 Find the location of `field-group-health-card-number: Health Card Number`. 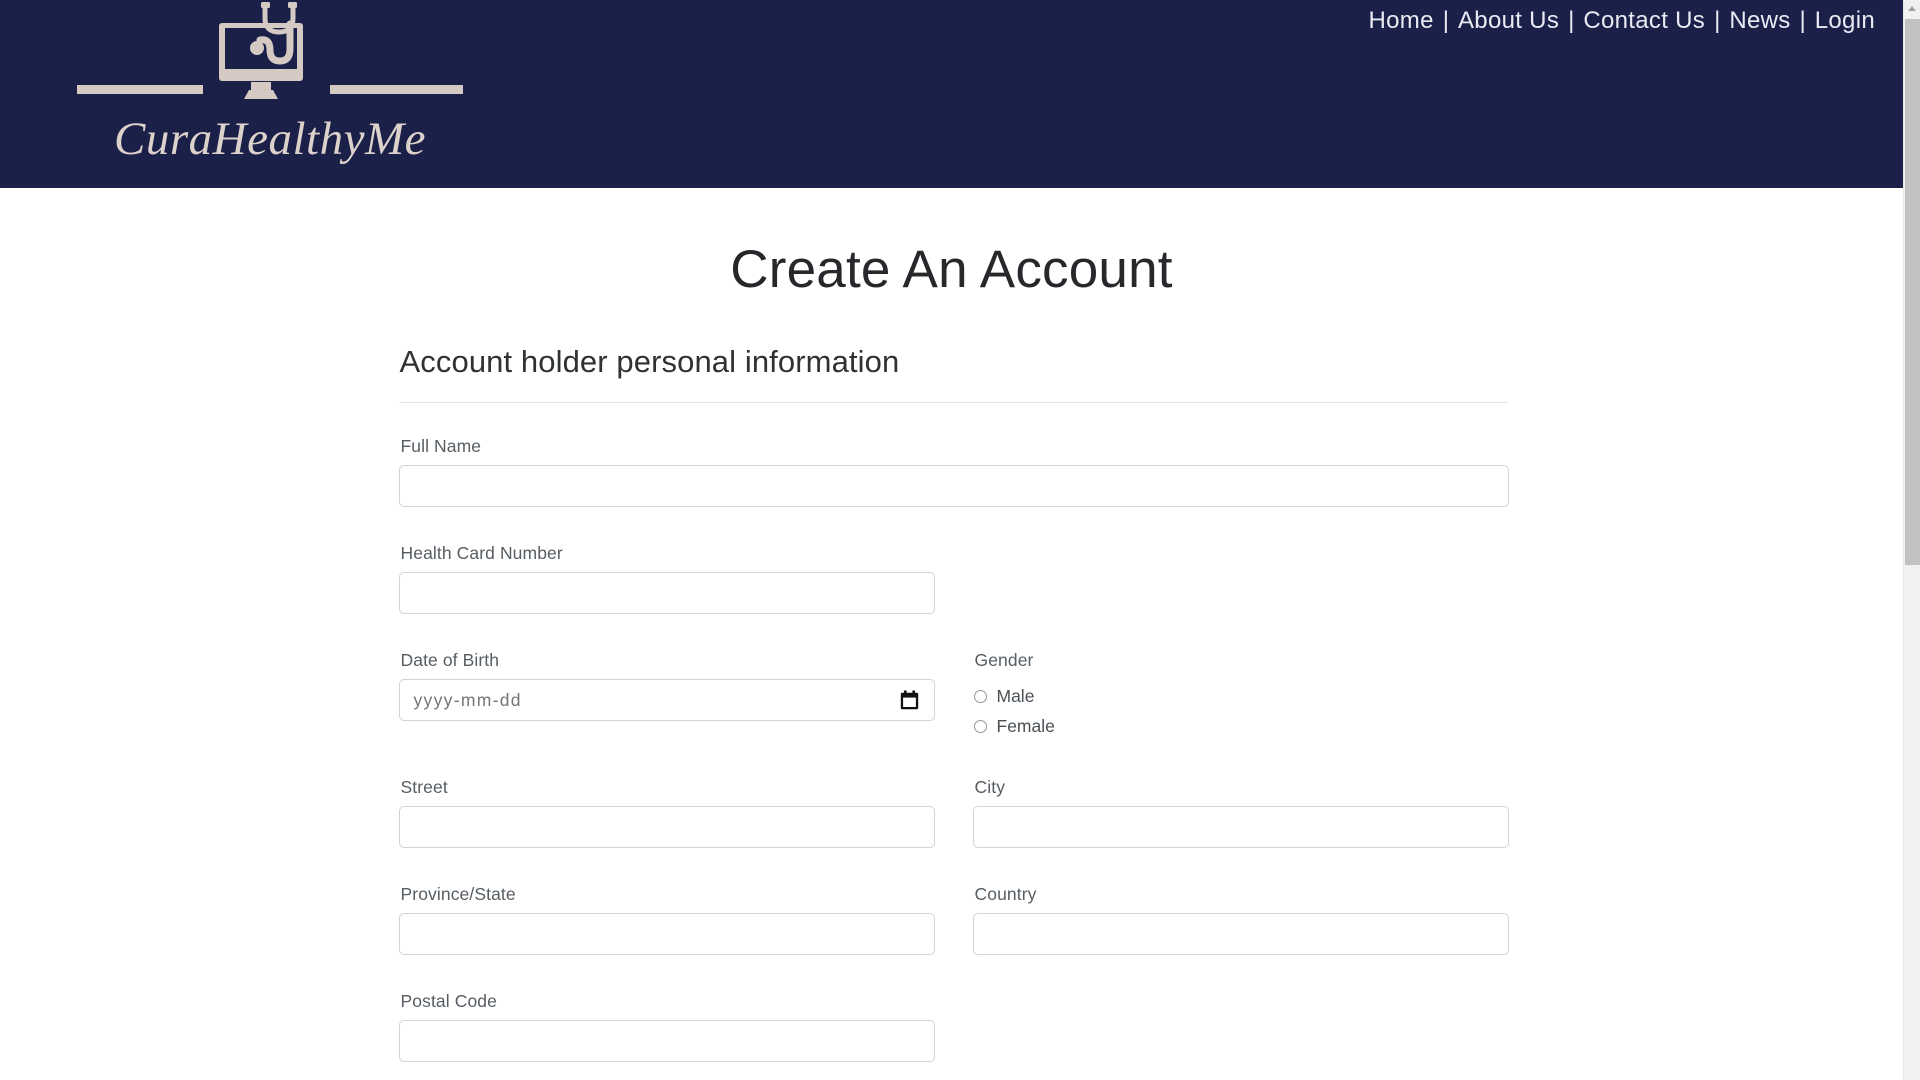

field-group-health-card-number: Health Card Number is located at coordinates (953, 579).